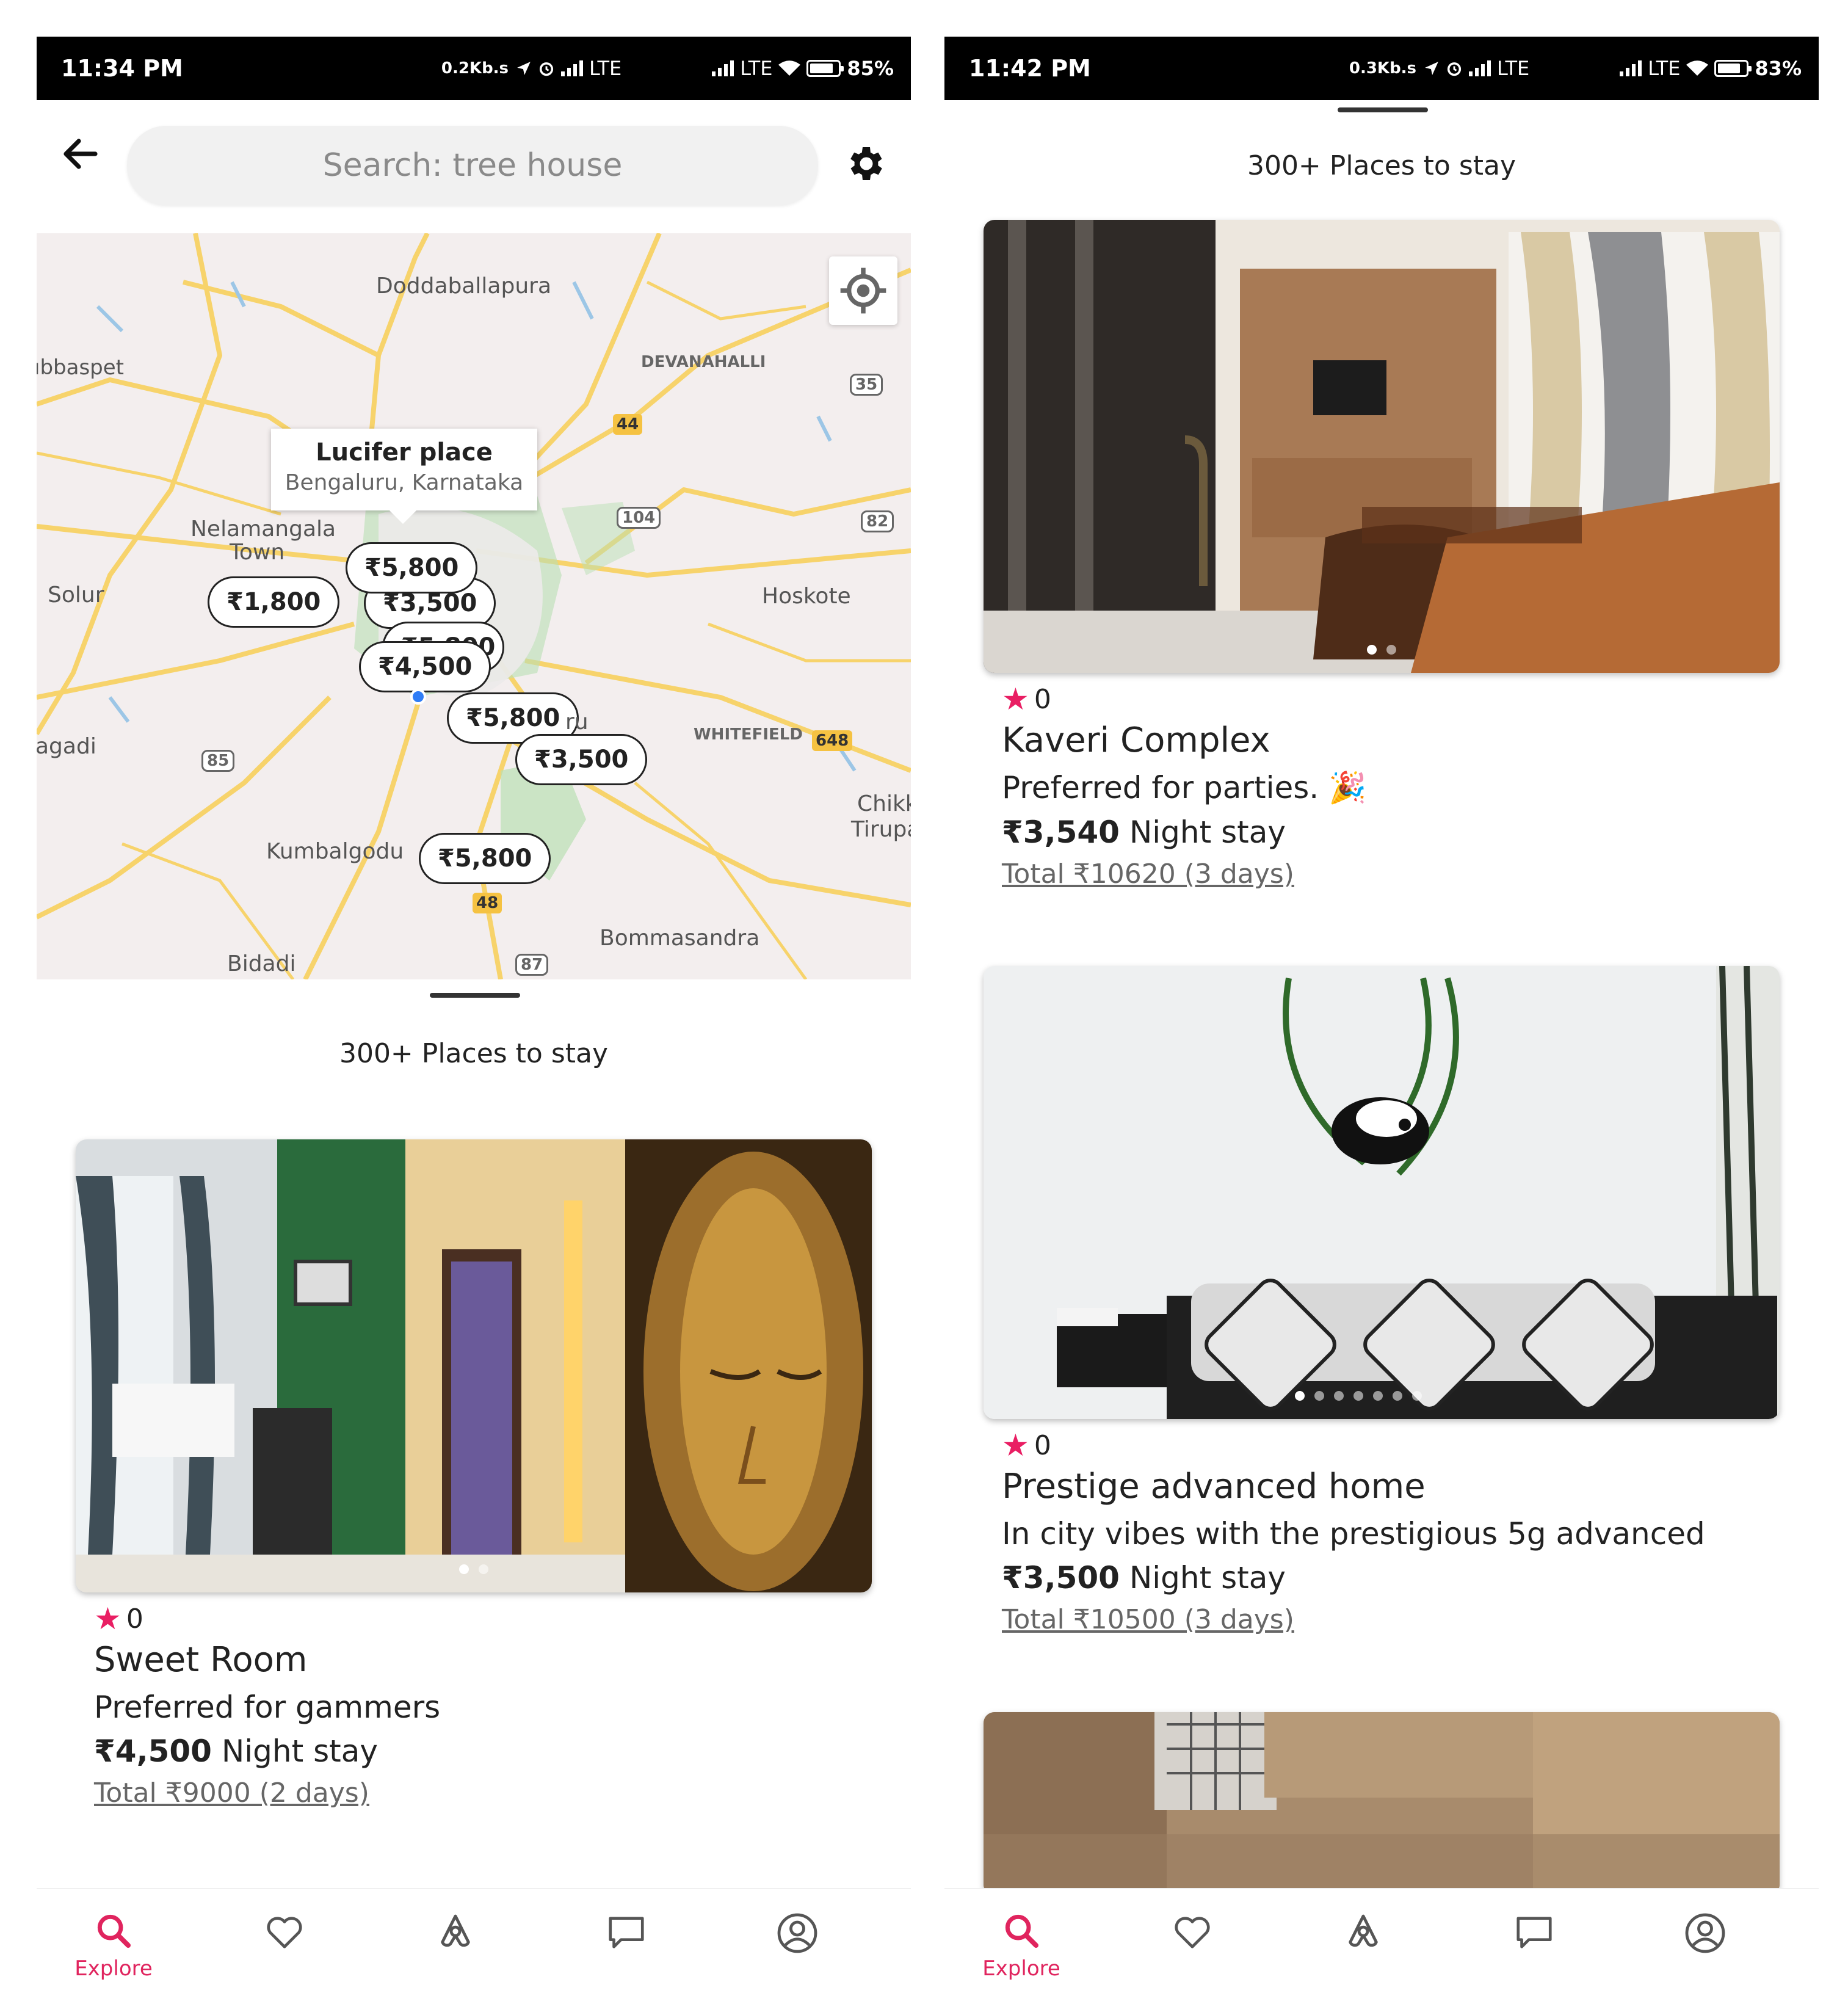 The height and width of the screenshot is (1993, 1848). Describe the element at coordinates (1613, 68) in the screenshot. I see `status-icons: LTE LTE 83%` at that location.